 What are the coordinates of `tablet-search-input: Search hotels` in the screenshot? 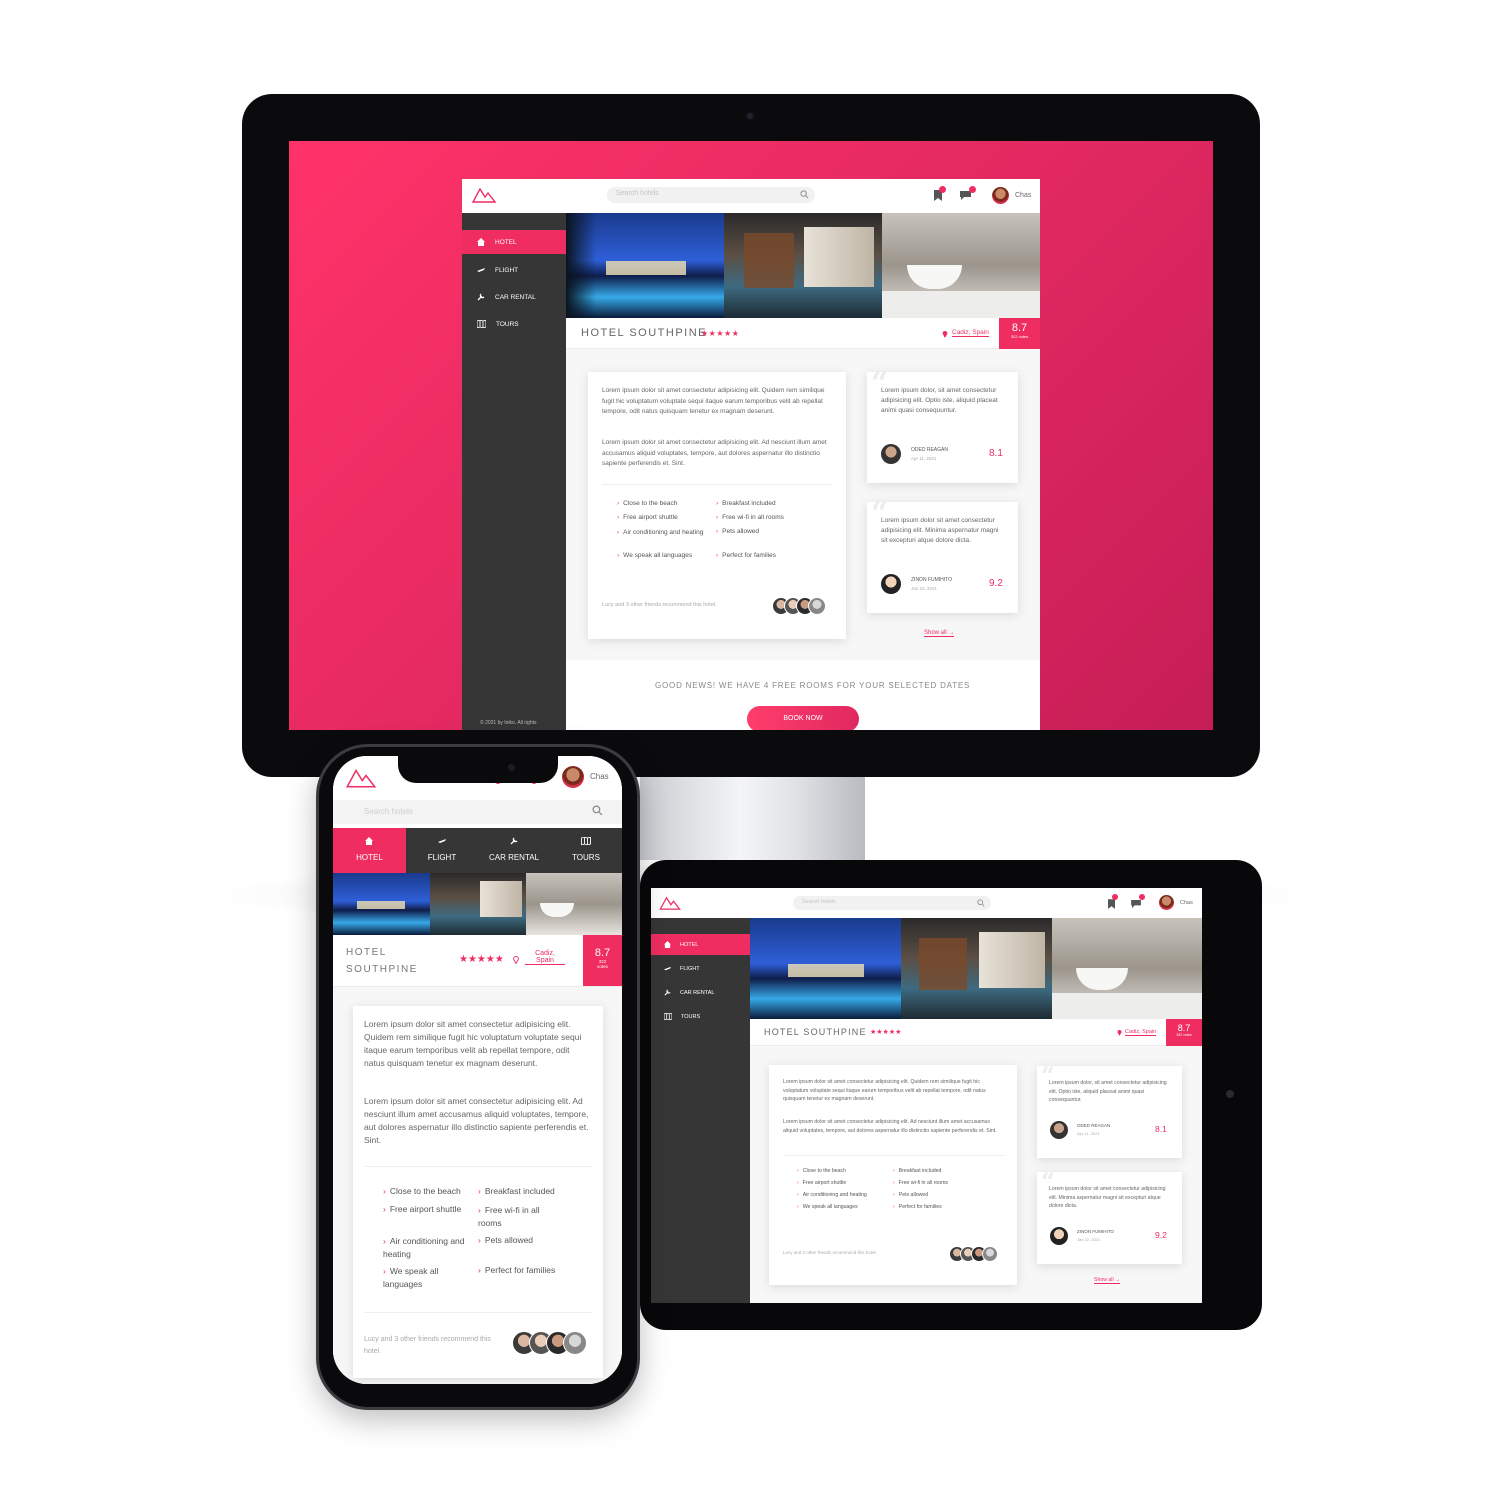 It's located at (892, 903).